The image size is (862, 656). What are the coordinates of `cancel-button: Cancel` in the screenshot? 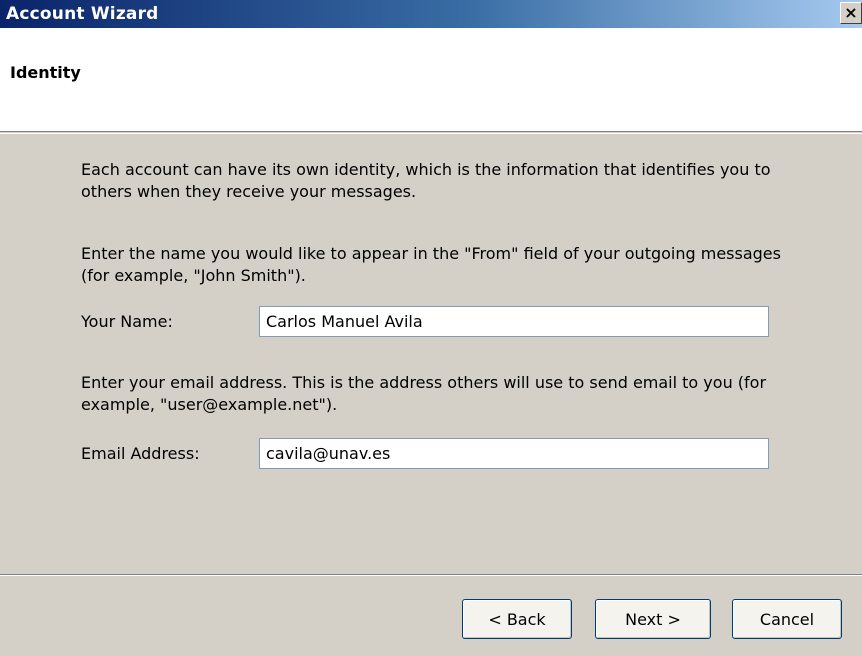 It's located at (787, 619).